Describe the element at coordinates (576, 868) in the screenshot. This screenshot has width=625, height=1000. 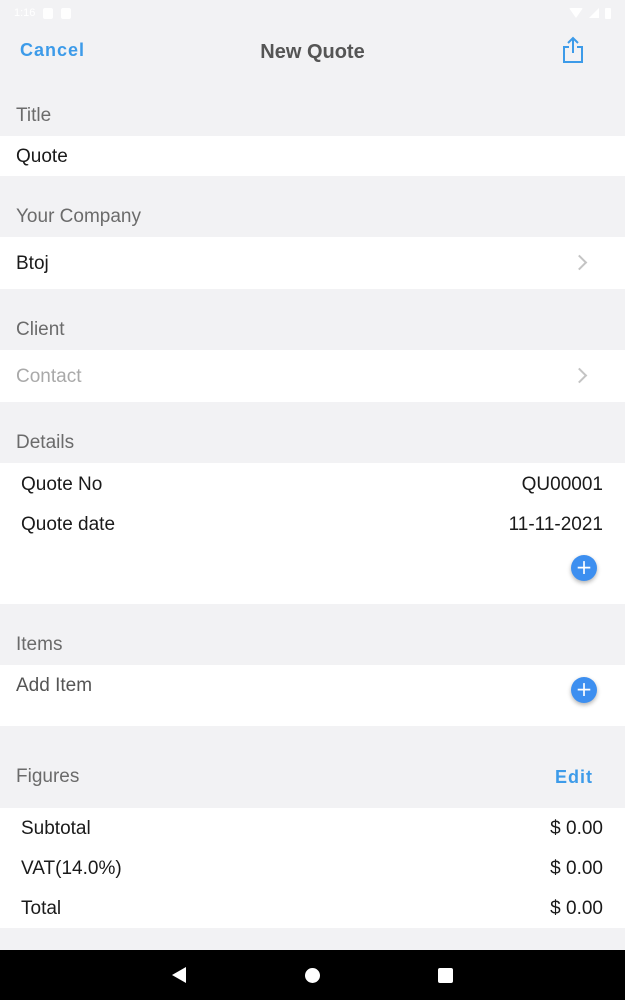
I see `vat-value: $ 0.00` at that location.